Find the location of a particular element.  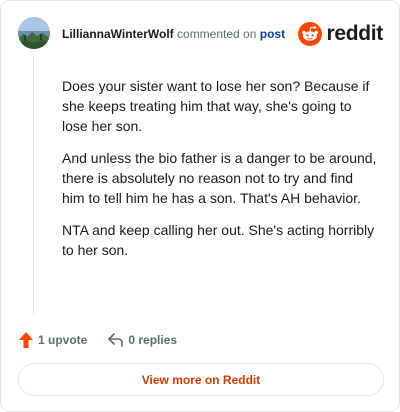

username-link: LilliannaWinterWolf is located at coordinates (118, 34).